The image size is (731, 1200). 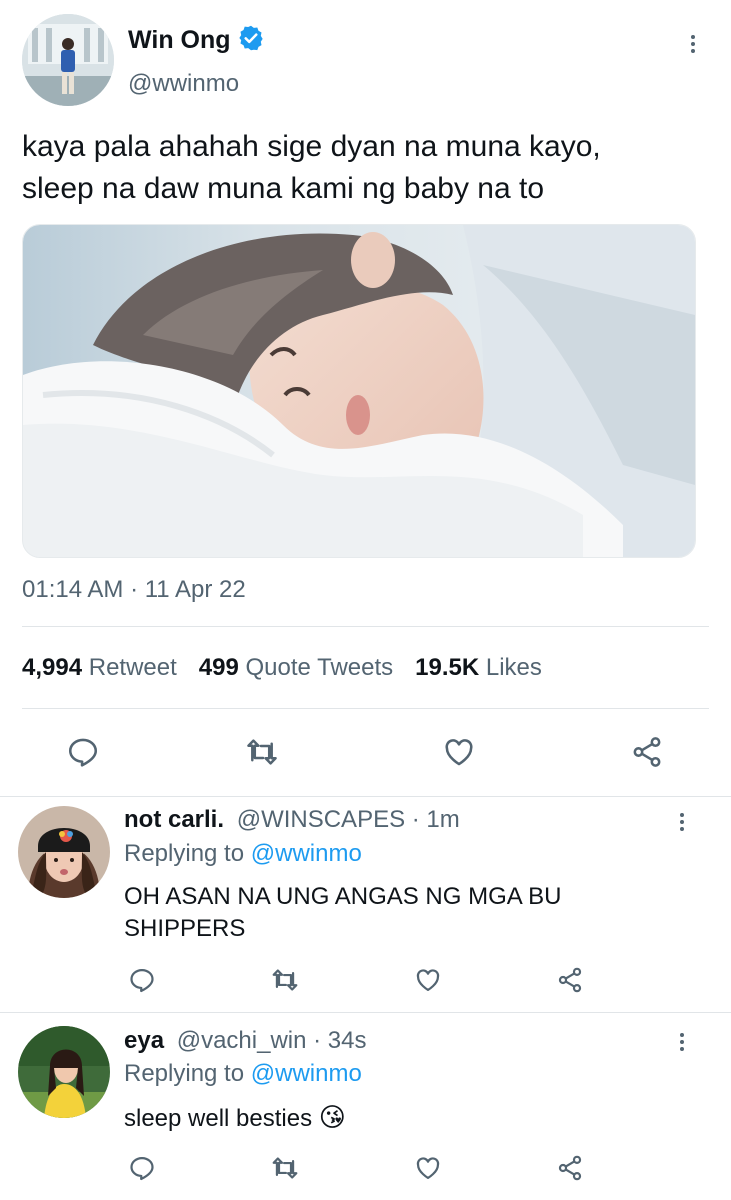 What do you see at coordinates (174, 819) in the screenshot?
I see `reply-author-name: not carli.` at bounding box center [174, 819].